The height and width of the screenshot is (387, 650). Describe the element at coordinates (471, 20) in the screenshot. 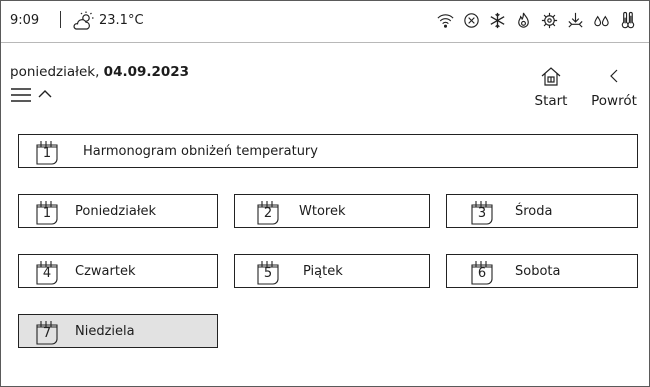

I see `error-icon` at that location.